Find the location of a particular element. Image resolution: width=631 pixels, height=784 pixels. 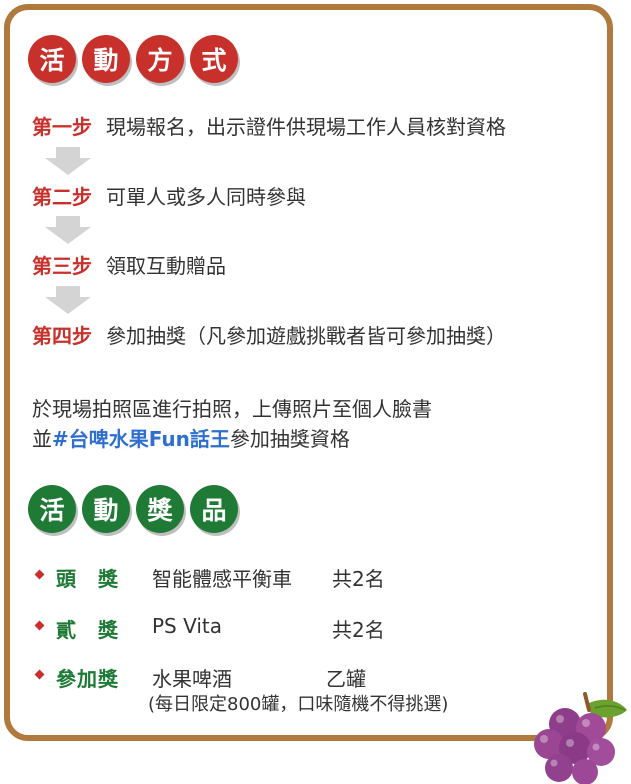

step-2: 第二步 可單人或多人同時參與 is located at coordinates (169, 195).